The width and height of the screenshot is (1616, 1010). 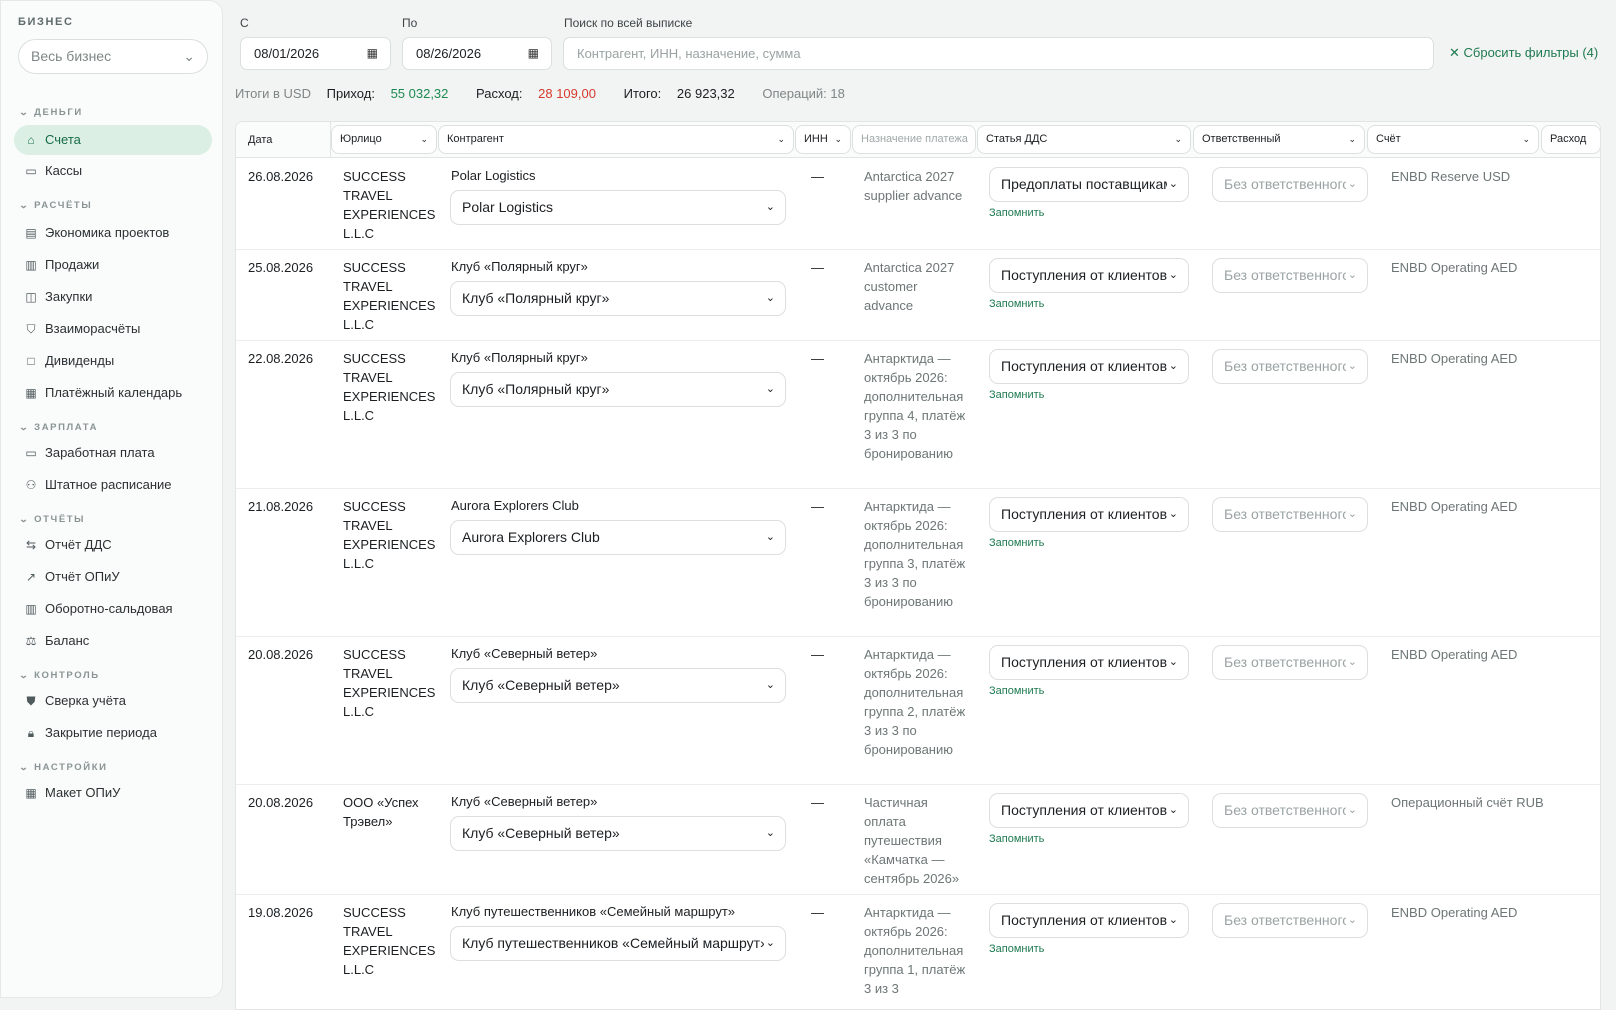 What do you see at coordinates (113, 545) in the screenshot?
I see `sidebar-item-cashflow-report: ⇆ Отчёт ДДС` at bounding box center [113, 545].